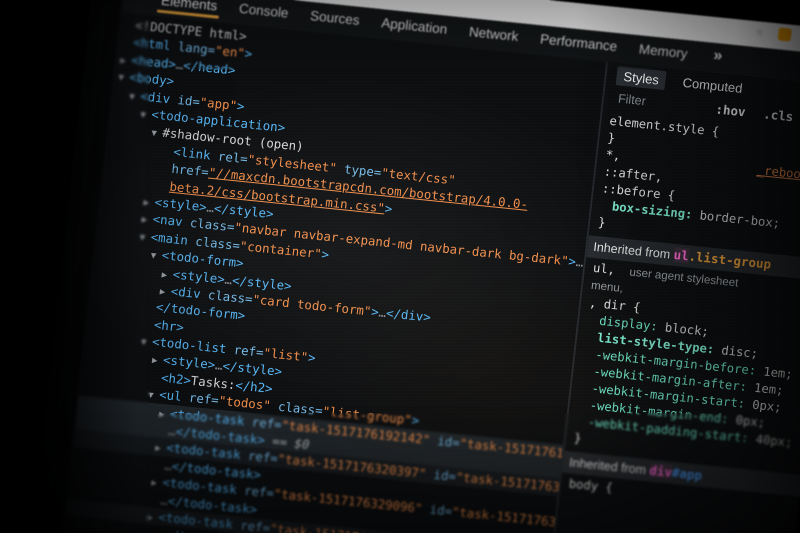 This screenshot has width=800, height=533. I want to click on tab-elements: Elements, so click(189, 8).